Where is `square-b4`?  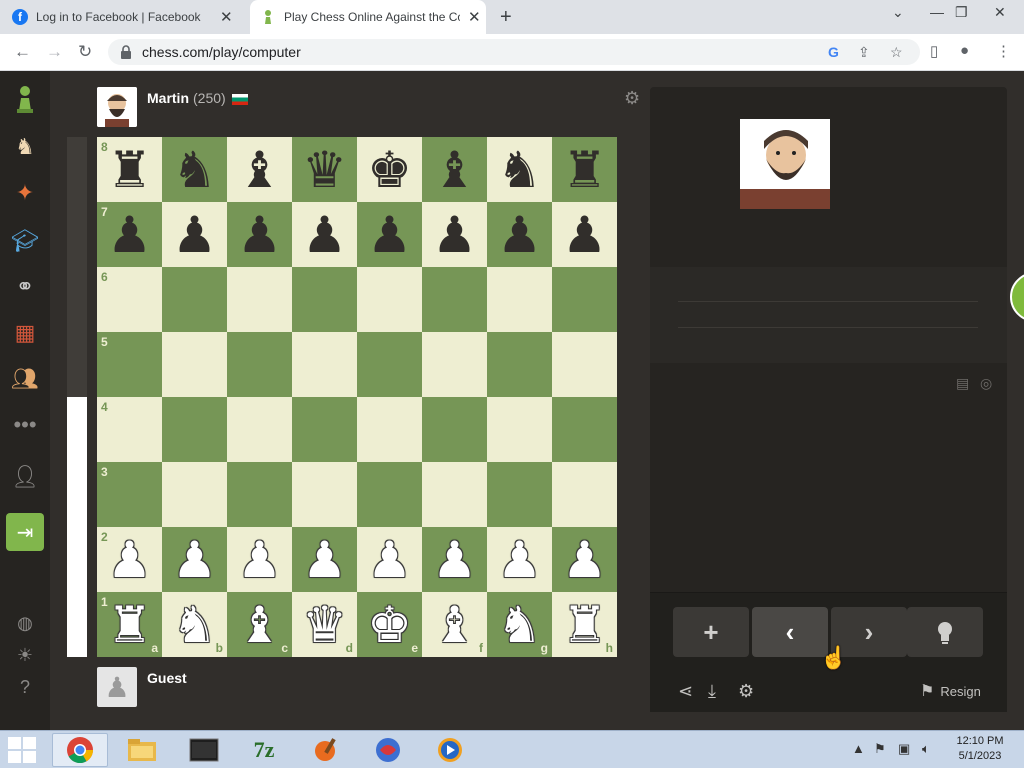
square-b4 is located at coordinates (194, 429).